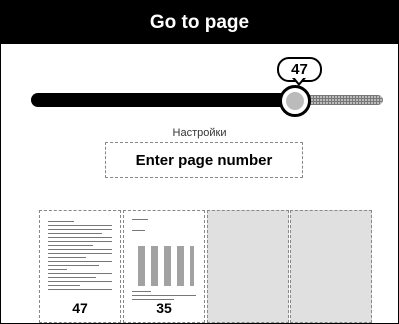  What do you see at coordinates (299, 80) in the screenshot?
I see `bubble-tail-inner` at bounding box center [299, 80].